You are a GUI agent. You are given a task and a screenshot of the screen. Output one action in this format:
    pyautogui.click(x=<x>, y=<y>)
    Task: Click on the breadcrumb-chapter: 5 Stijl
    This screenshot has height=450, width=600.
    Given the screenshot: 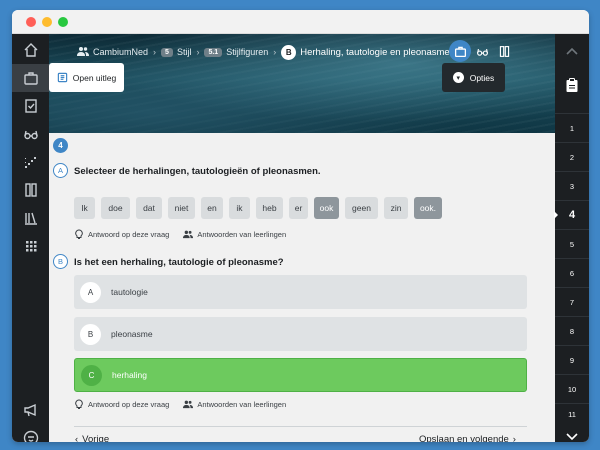 What is the action you would take?
    pyautogui.click(x=176, y=52)
    